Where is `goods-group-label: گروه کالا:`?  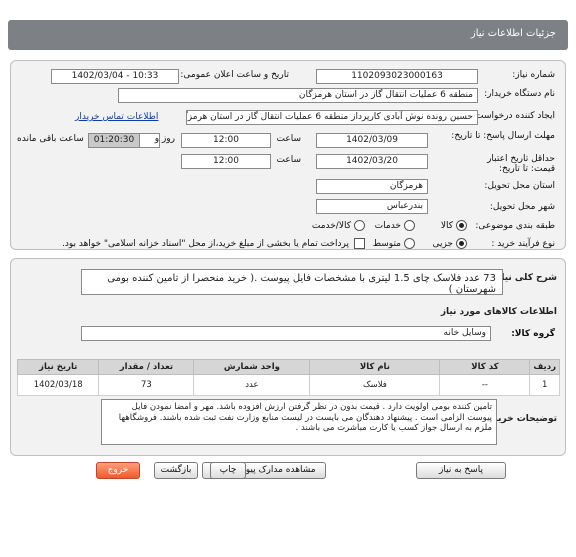
goods-group-label: گروه کالا: is located at coordinates (533, 334).